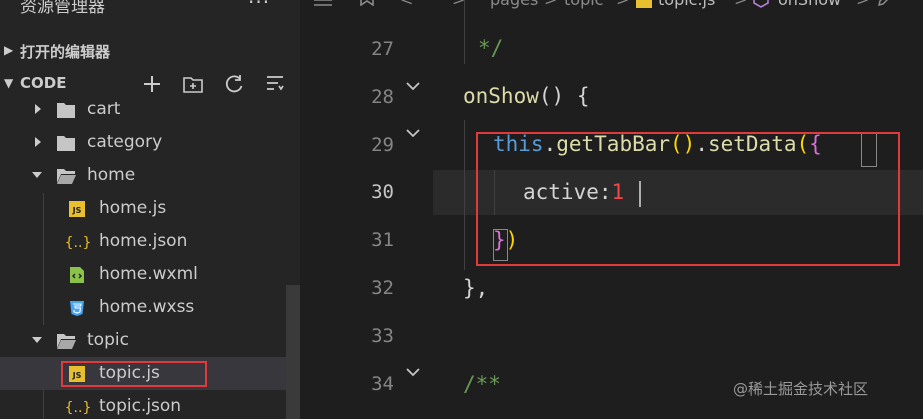  Describe the element at coordinates (150, 109) in the screenshot. I see `tree-item-cart: cart` at that location.